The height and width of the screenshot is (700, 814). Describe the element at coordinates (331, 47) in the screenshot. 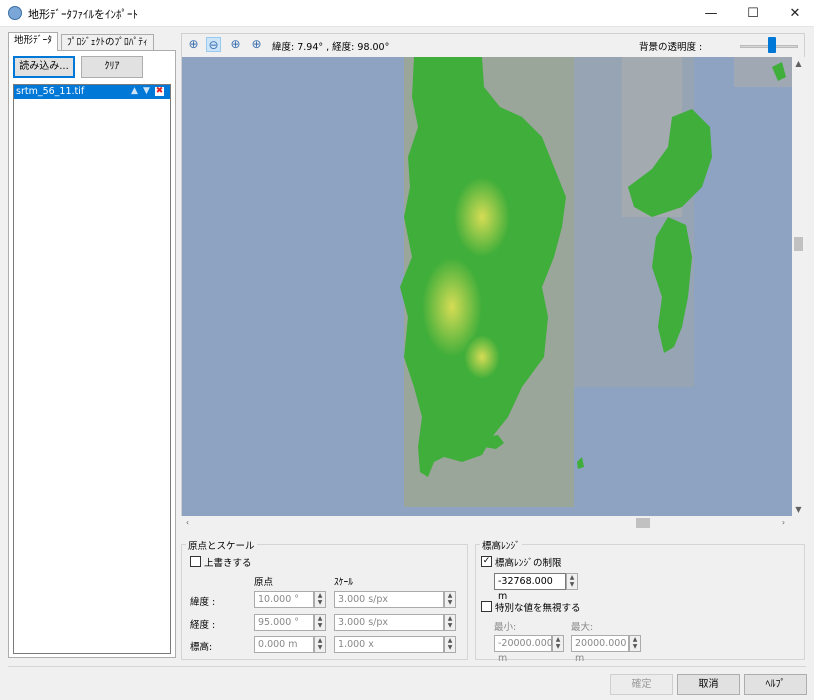

I see `coordinate-readout: 緯度: 7.94° , 経度: 98.00°` at that location.